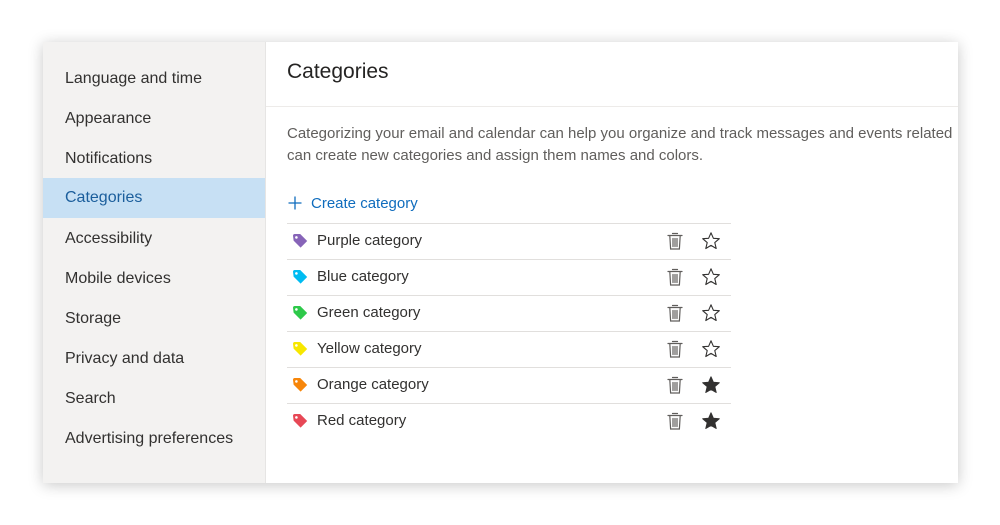 The height and width of the screenshot is (525, 1000). Describe the element at coordinates (154, 279) in the screenshot. I see `sidebar-item-mobile-devices: Mobile devices` at that location.